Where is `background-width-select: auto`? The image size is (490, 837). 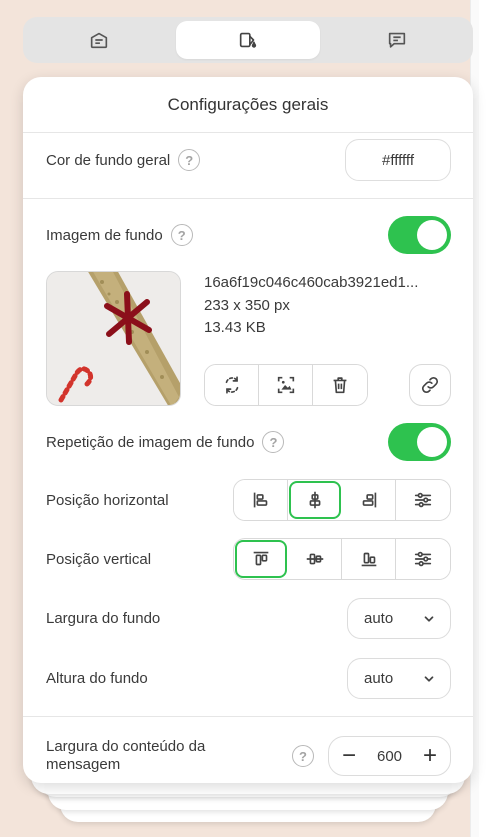
background-width-select: auto is located at coordinates (399, 618).